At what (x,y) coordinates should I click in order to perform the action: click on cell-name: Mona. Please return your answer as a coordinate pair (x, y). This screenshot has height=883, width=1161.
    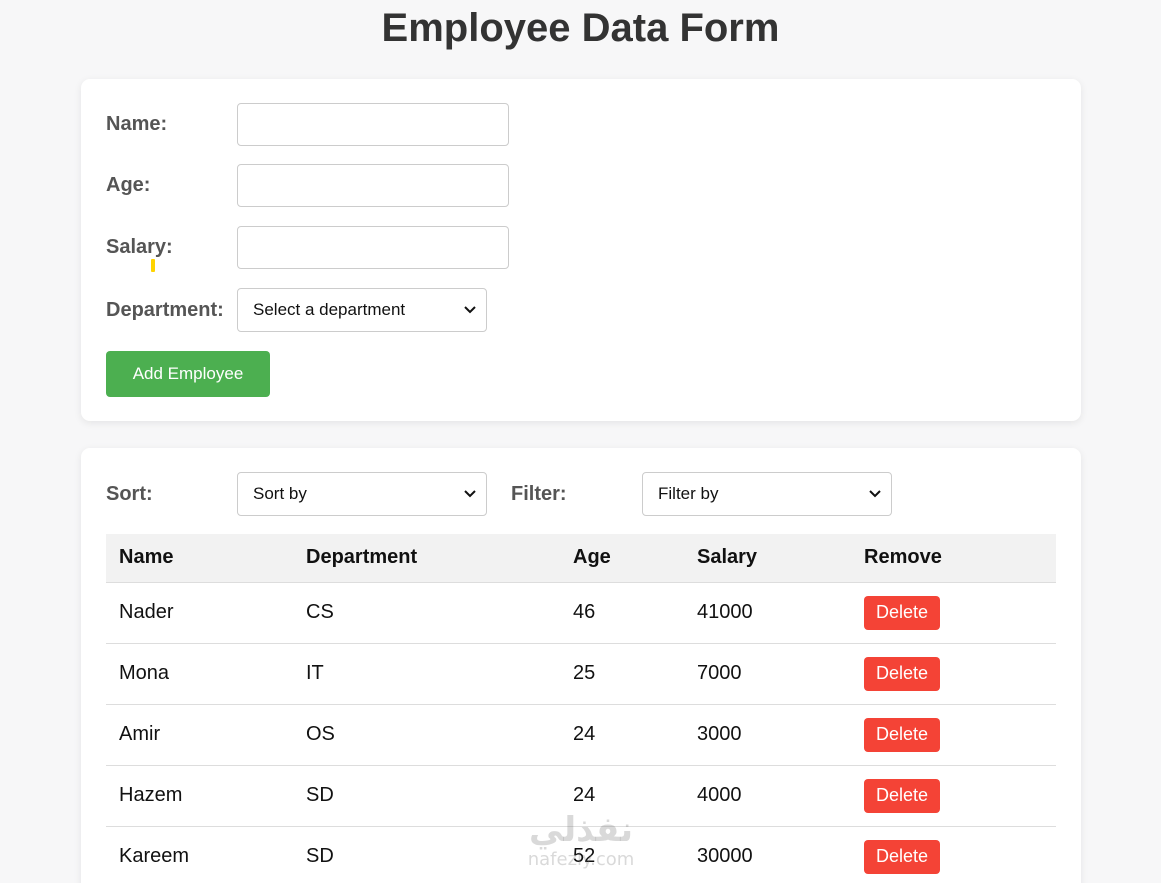
    Looking at the image, I should click on (199, 674).